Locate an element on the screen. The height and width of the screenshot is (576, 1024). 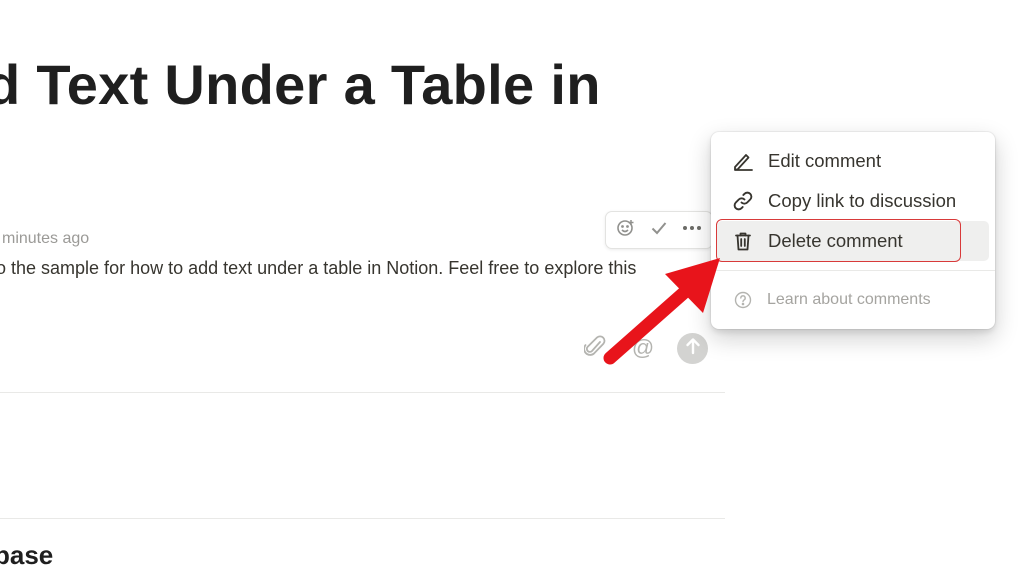
pencil-icon is located at coordinates (743, 161).